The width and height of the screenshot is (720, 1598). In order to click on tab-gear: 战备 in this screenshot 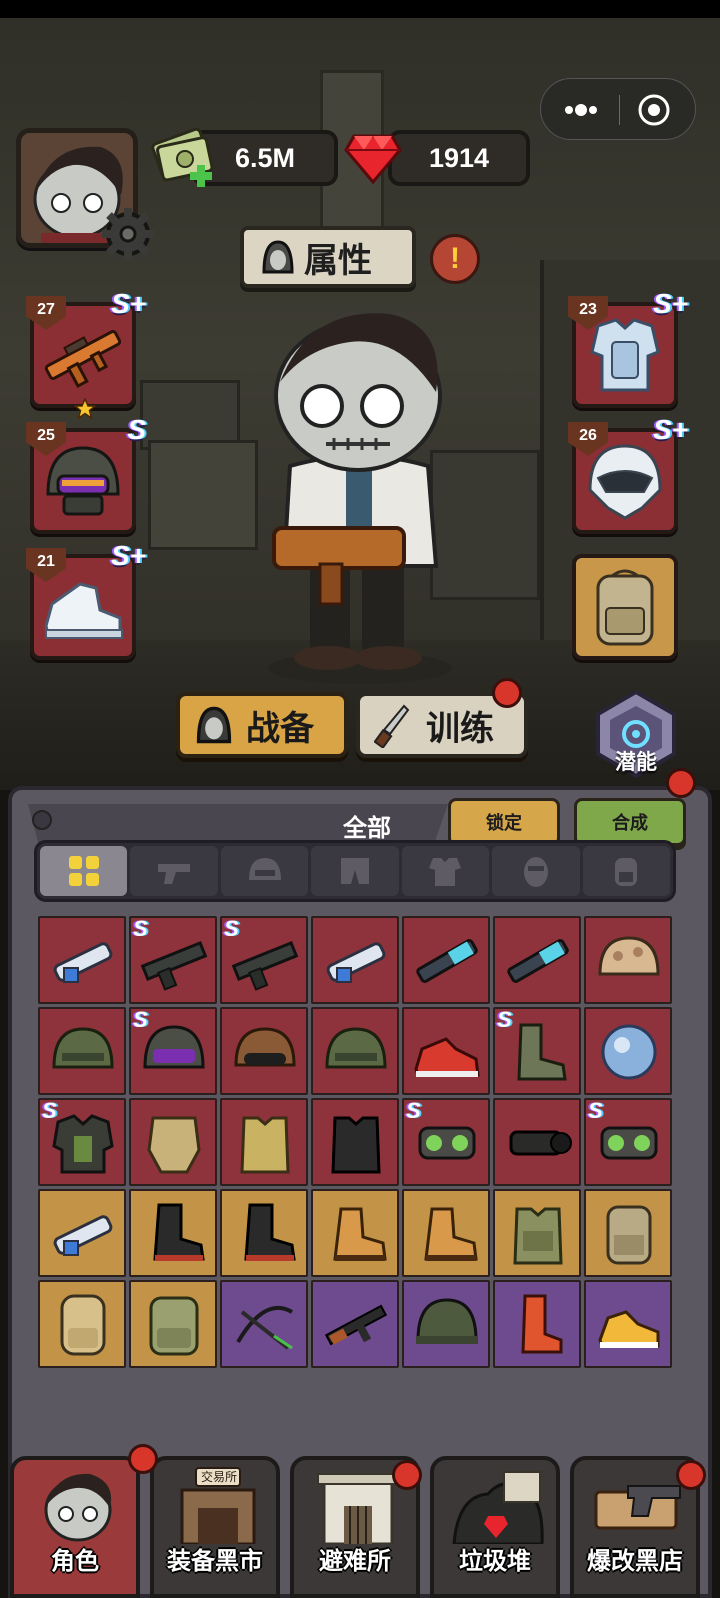, I will do `click(262, 725)`.